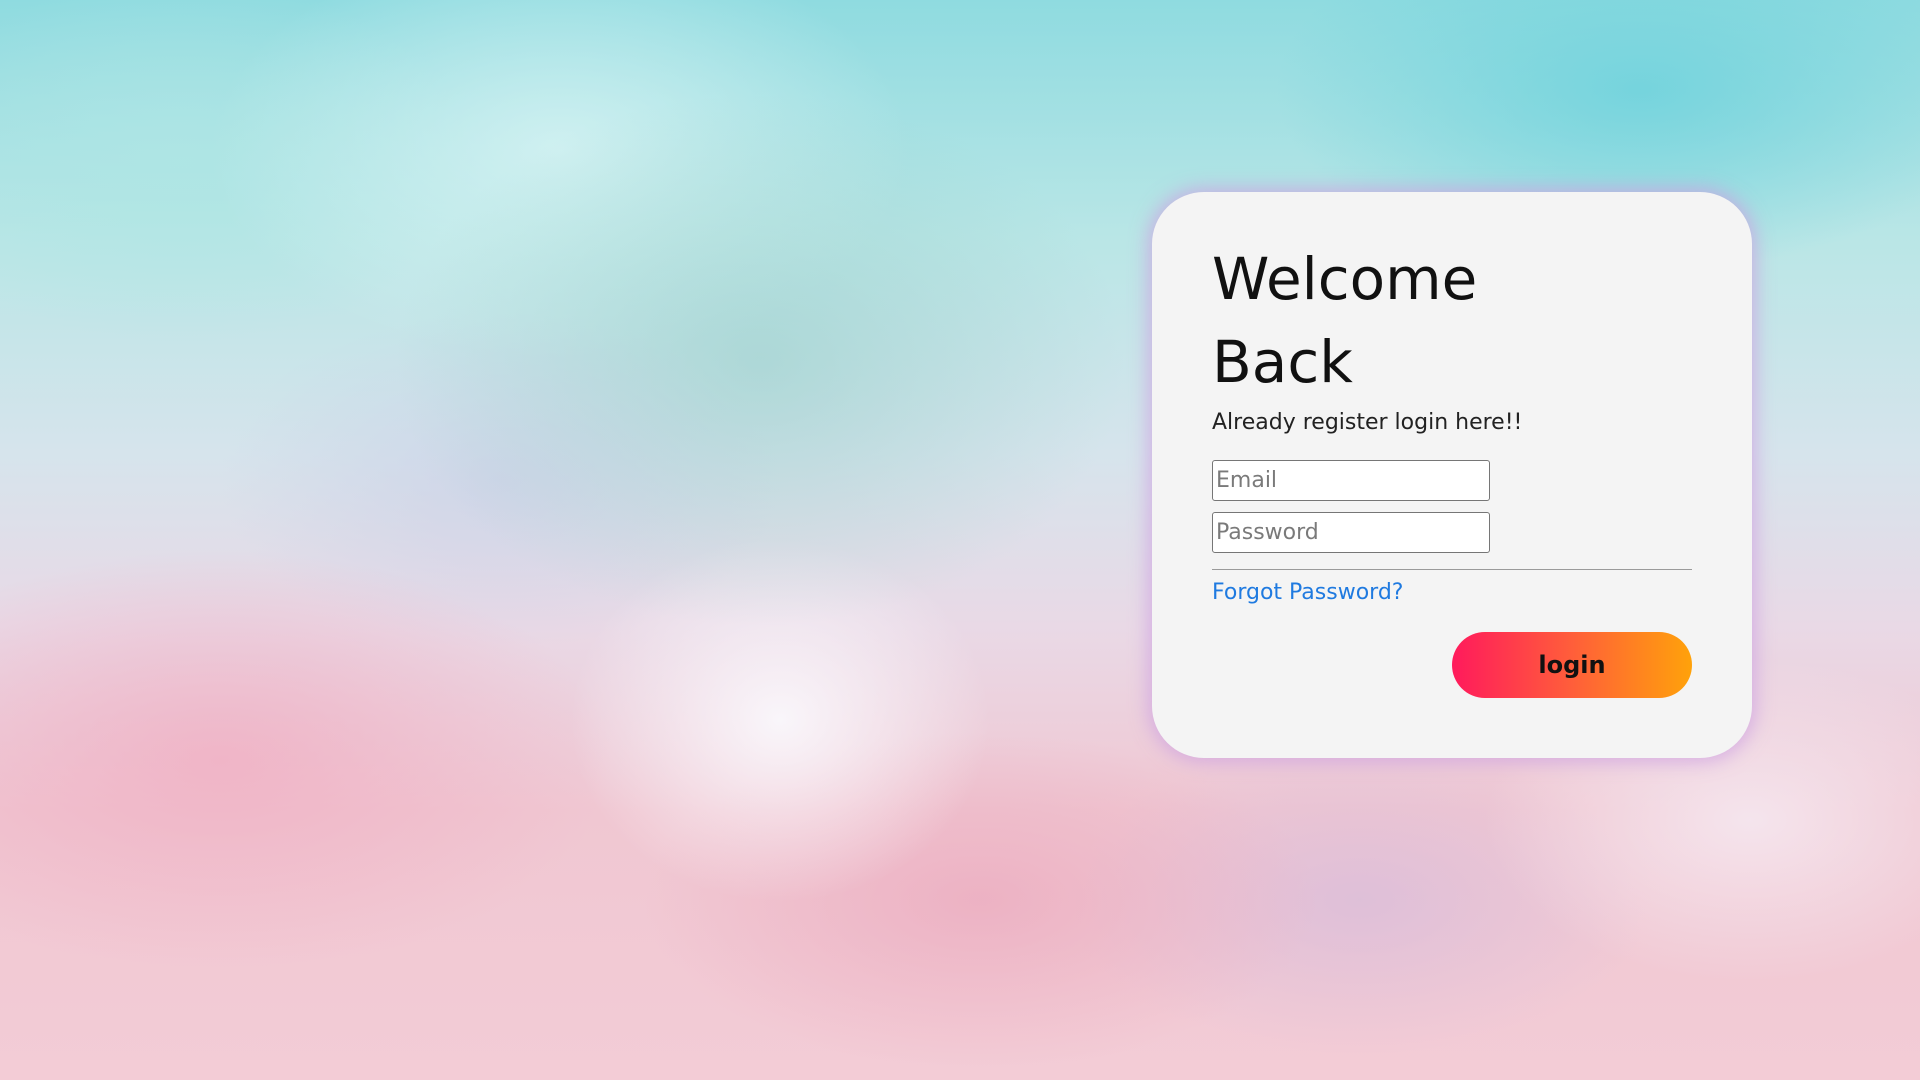  Describe the element at coordinates (1351, 480) in the screenshot. I see `email-field` at that location.